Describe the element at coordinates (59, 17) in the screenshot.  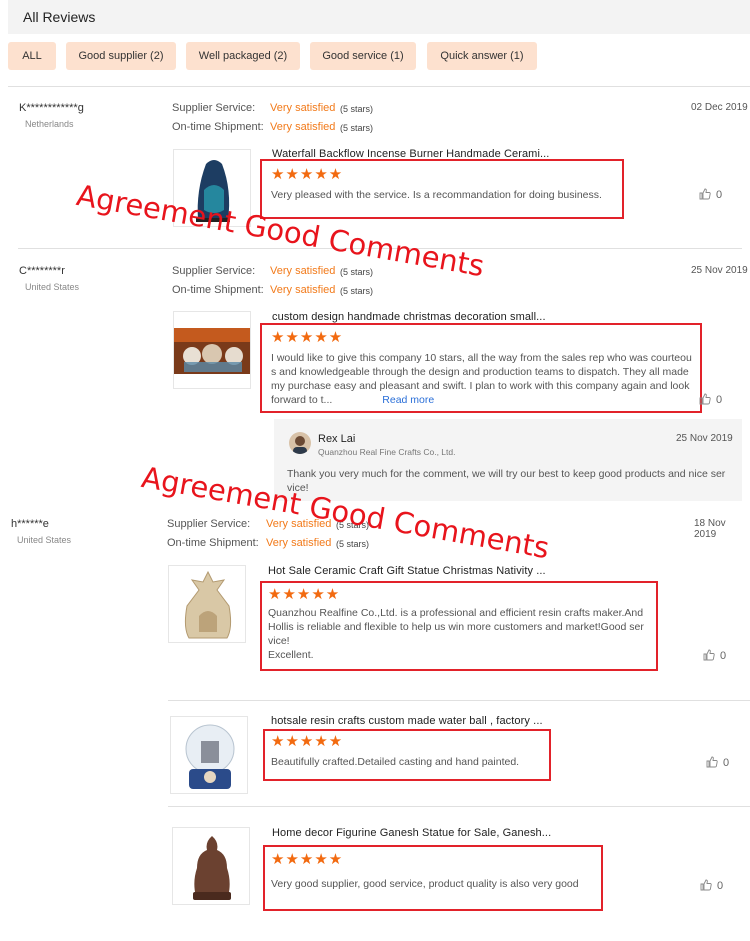
I see `page-title: All Reviews` at that location.